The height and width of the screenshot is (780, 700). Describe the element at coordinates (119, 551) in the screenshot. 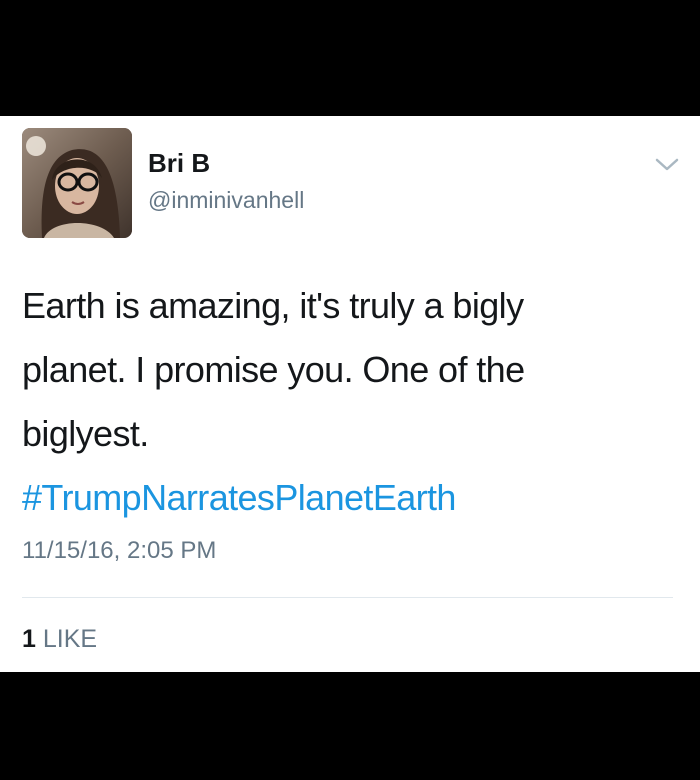

I see `tweet-timestamp: 11/15/16, 2:05 PM` at that location.